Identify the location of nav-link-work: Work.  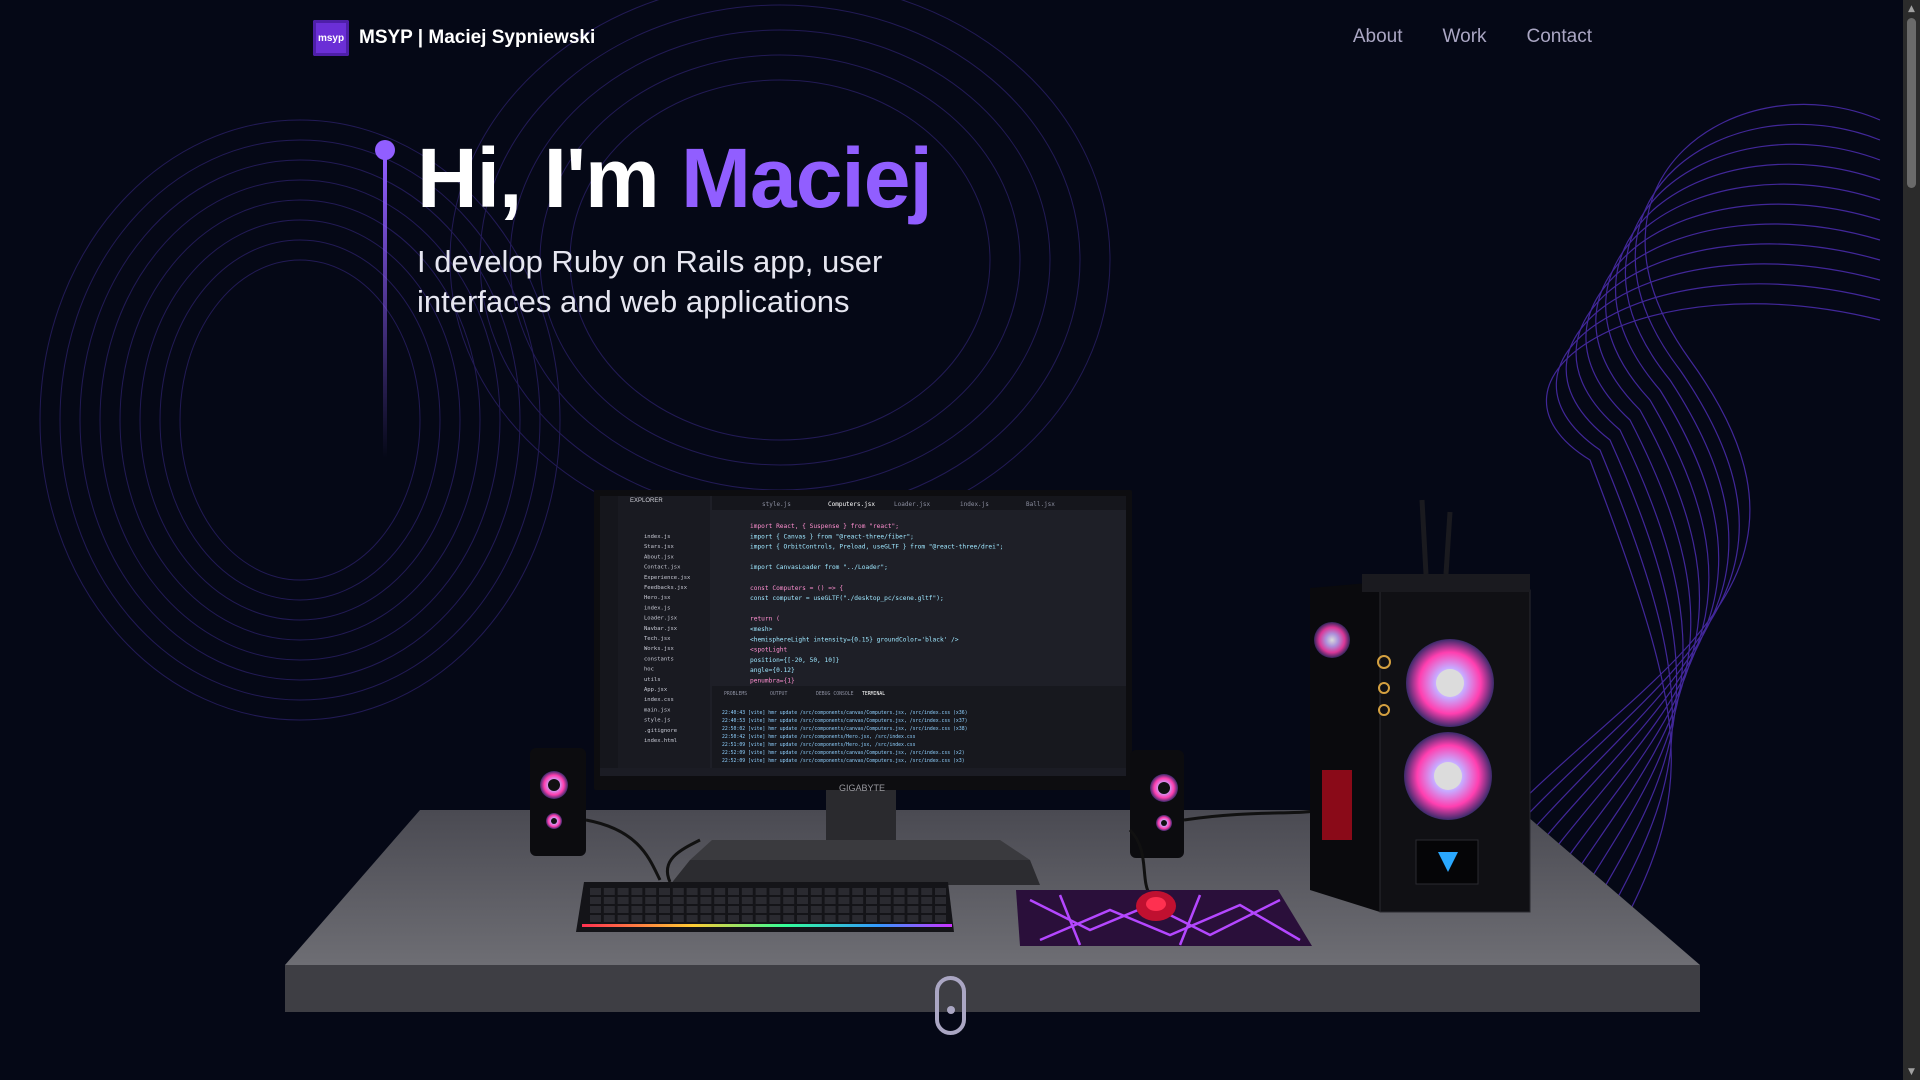
(1465, 37).